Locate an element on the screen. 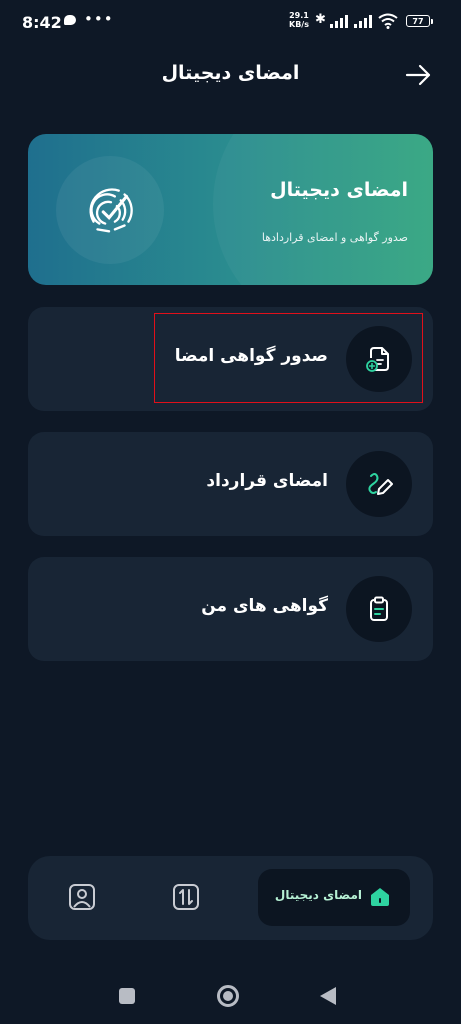 This screenshot has height=1024, width=461. recent-apps-button is located at coordinates (127, 996).